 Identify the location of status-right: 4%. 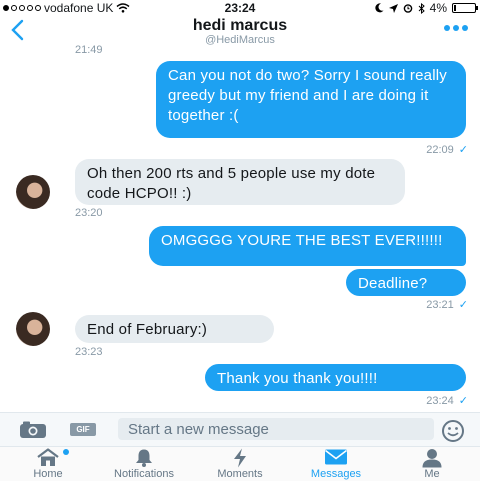
(426, 8).